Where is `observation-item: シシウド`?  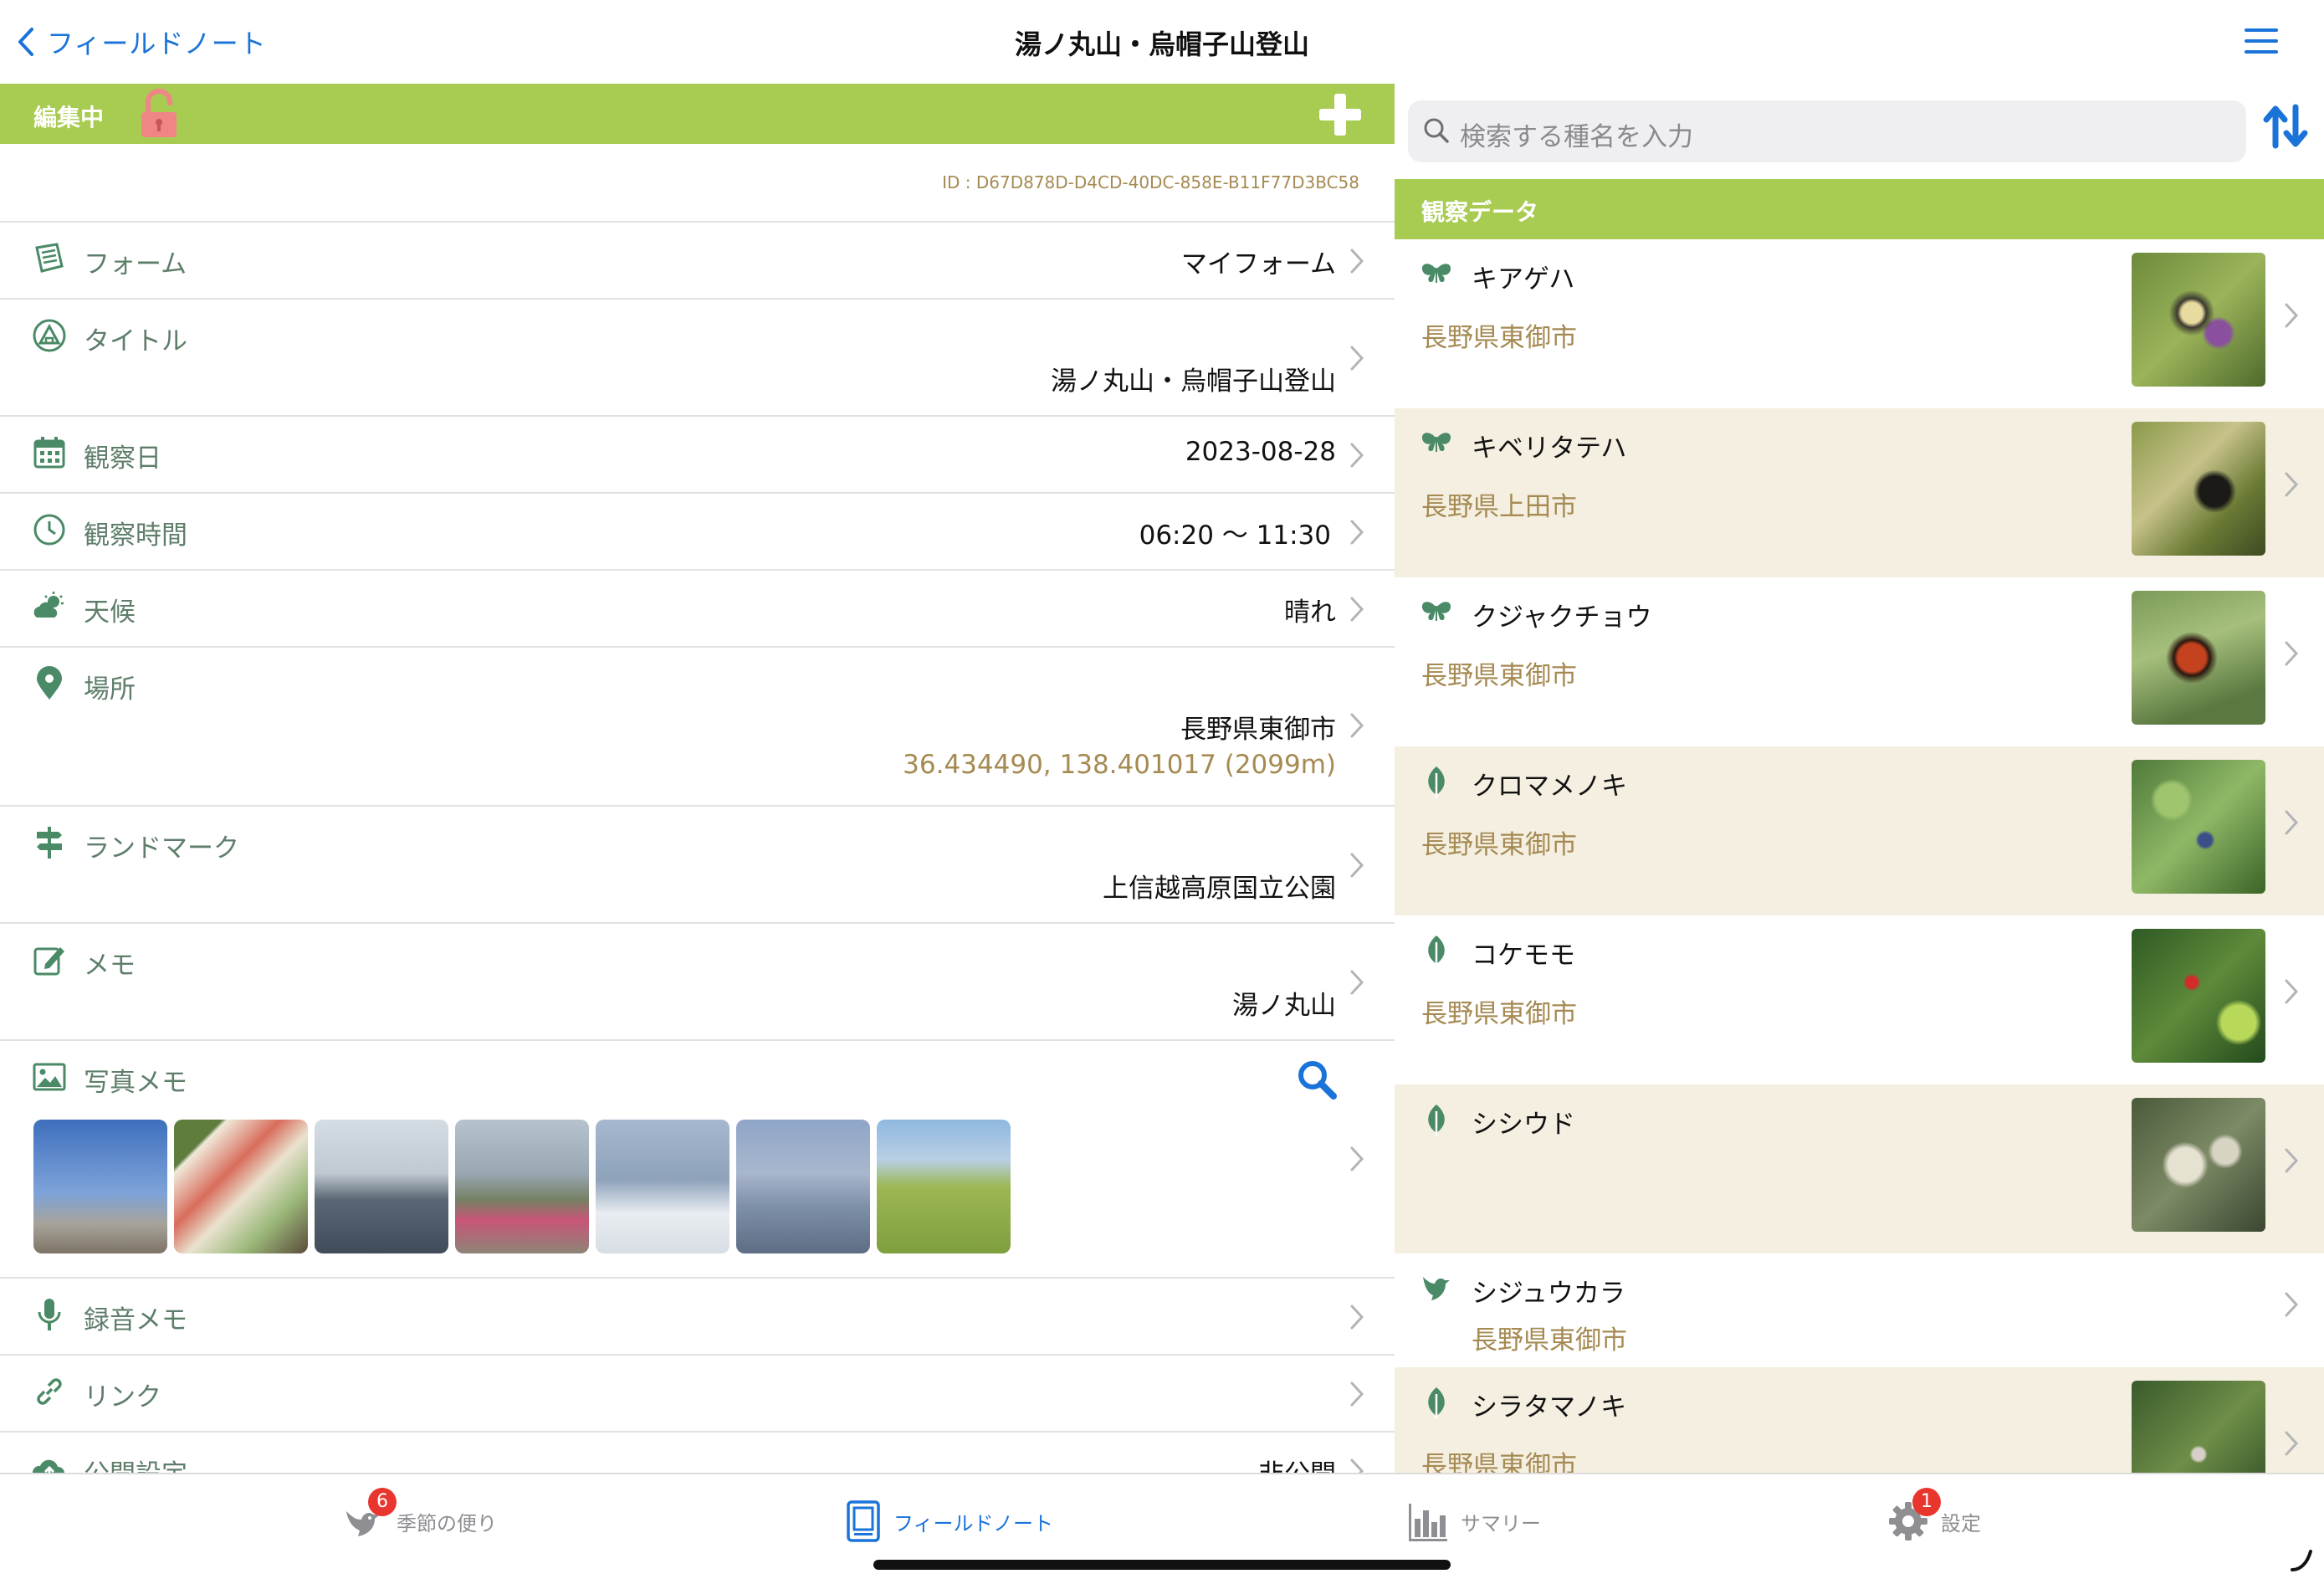
observation-item: シシウド is located at coordinates (1860, 1168).